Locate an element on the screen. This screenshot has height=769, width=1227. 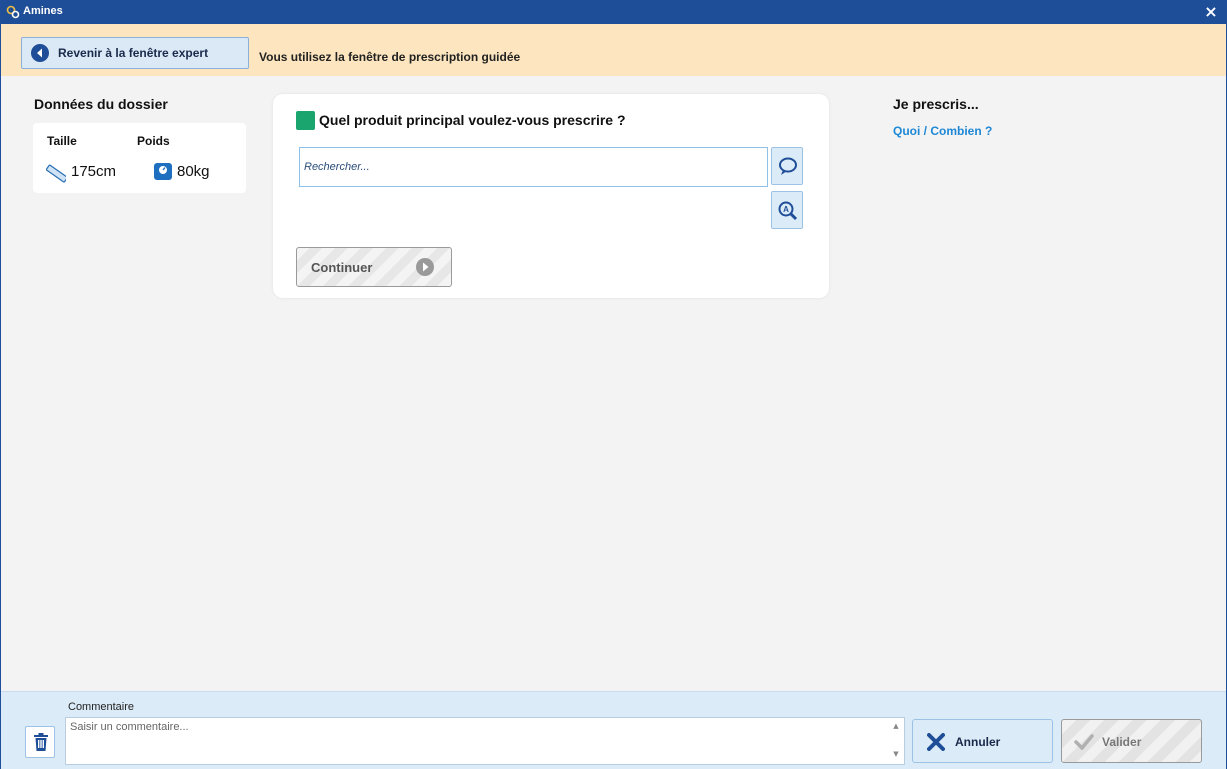
cancel-label: Annuler is located at coordinates (978, 742).